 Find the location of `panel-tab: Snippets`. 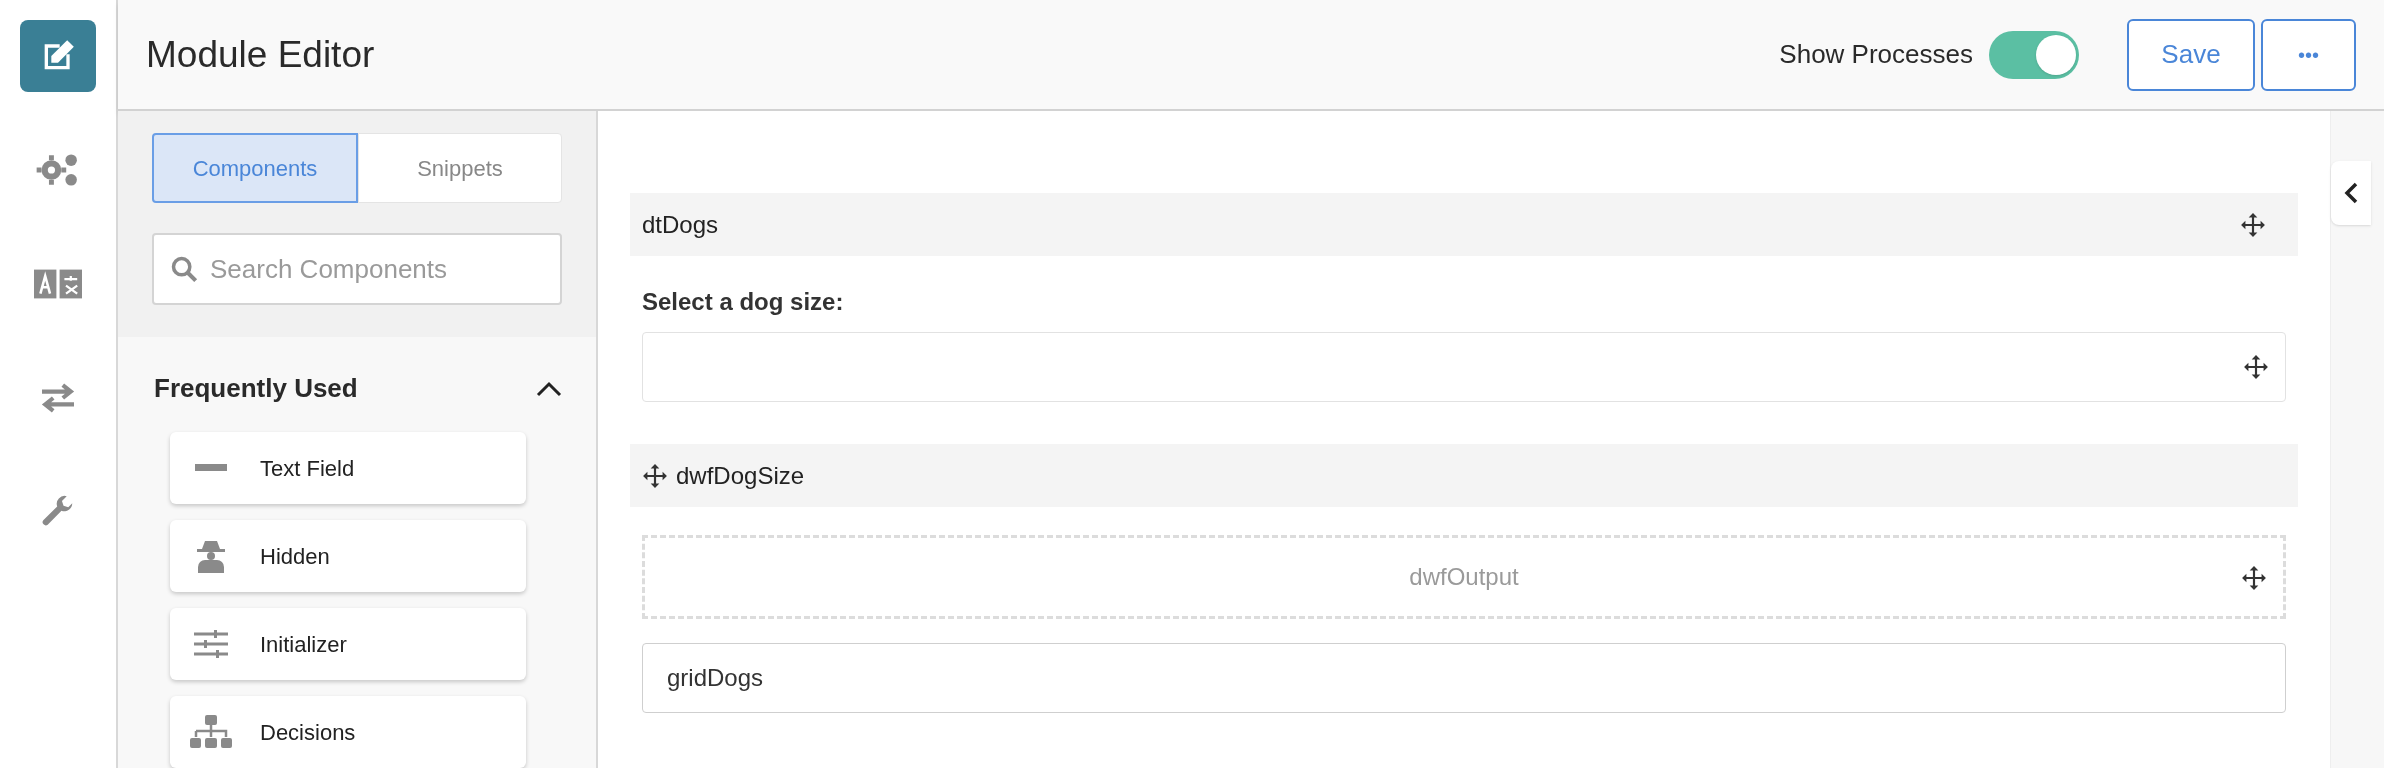

panel-tab: Snippets is located at coordinates (460, 168).